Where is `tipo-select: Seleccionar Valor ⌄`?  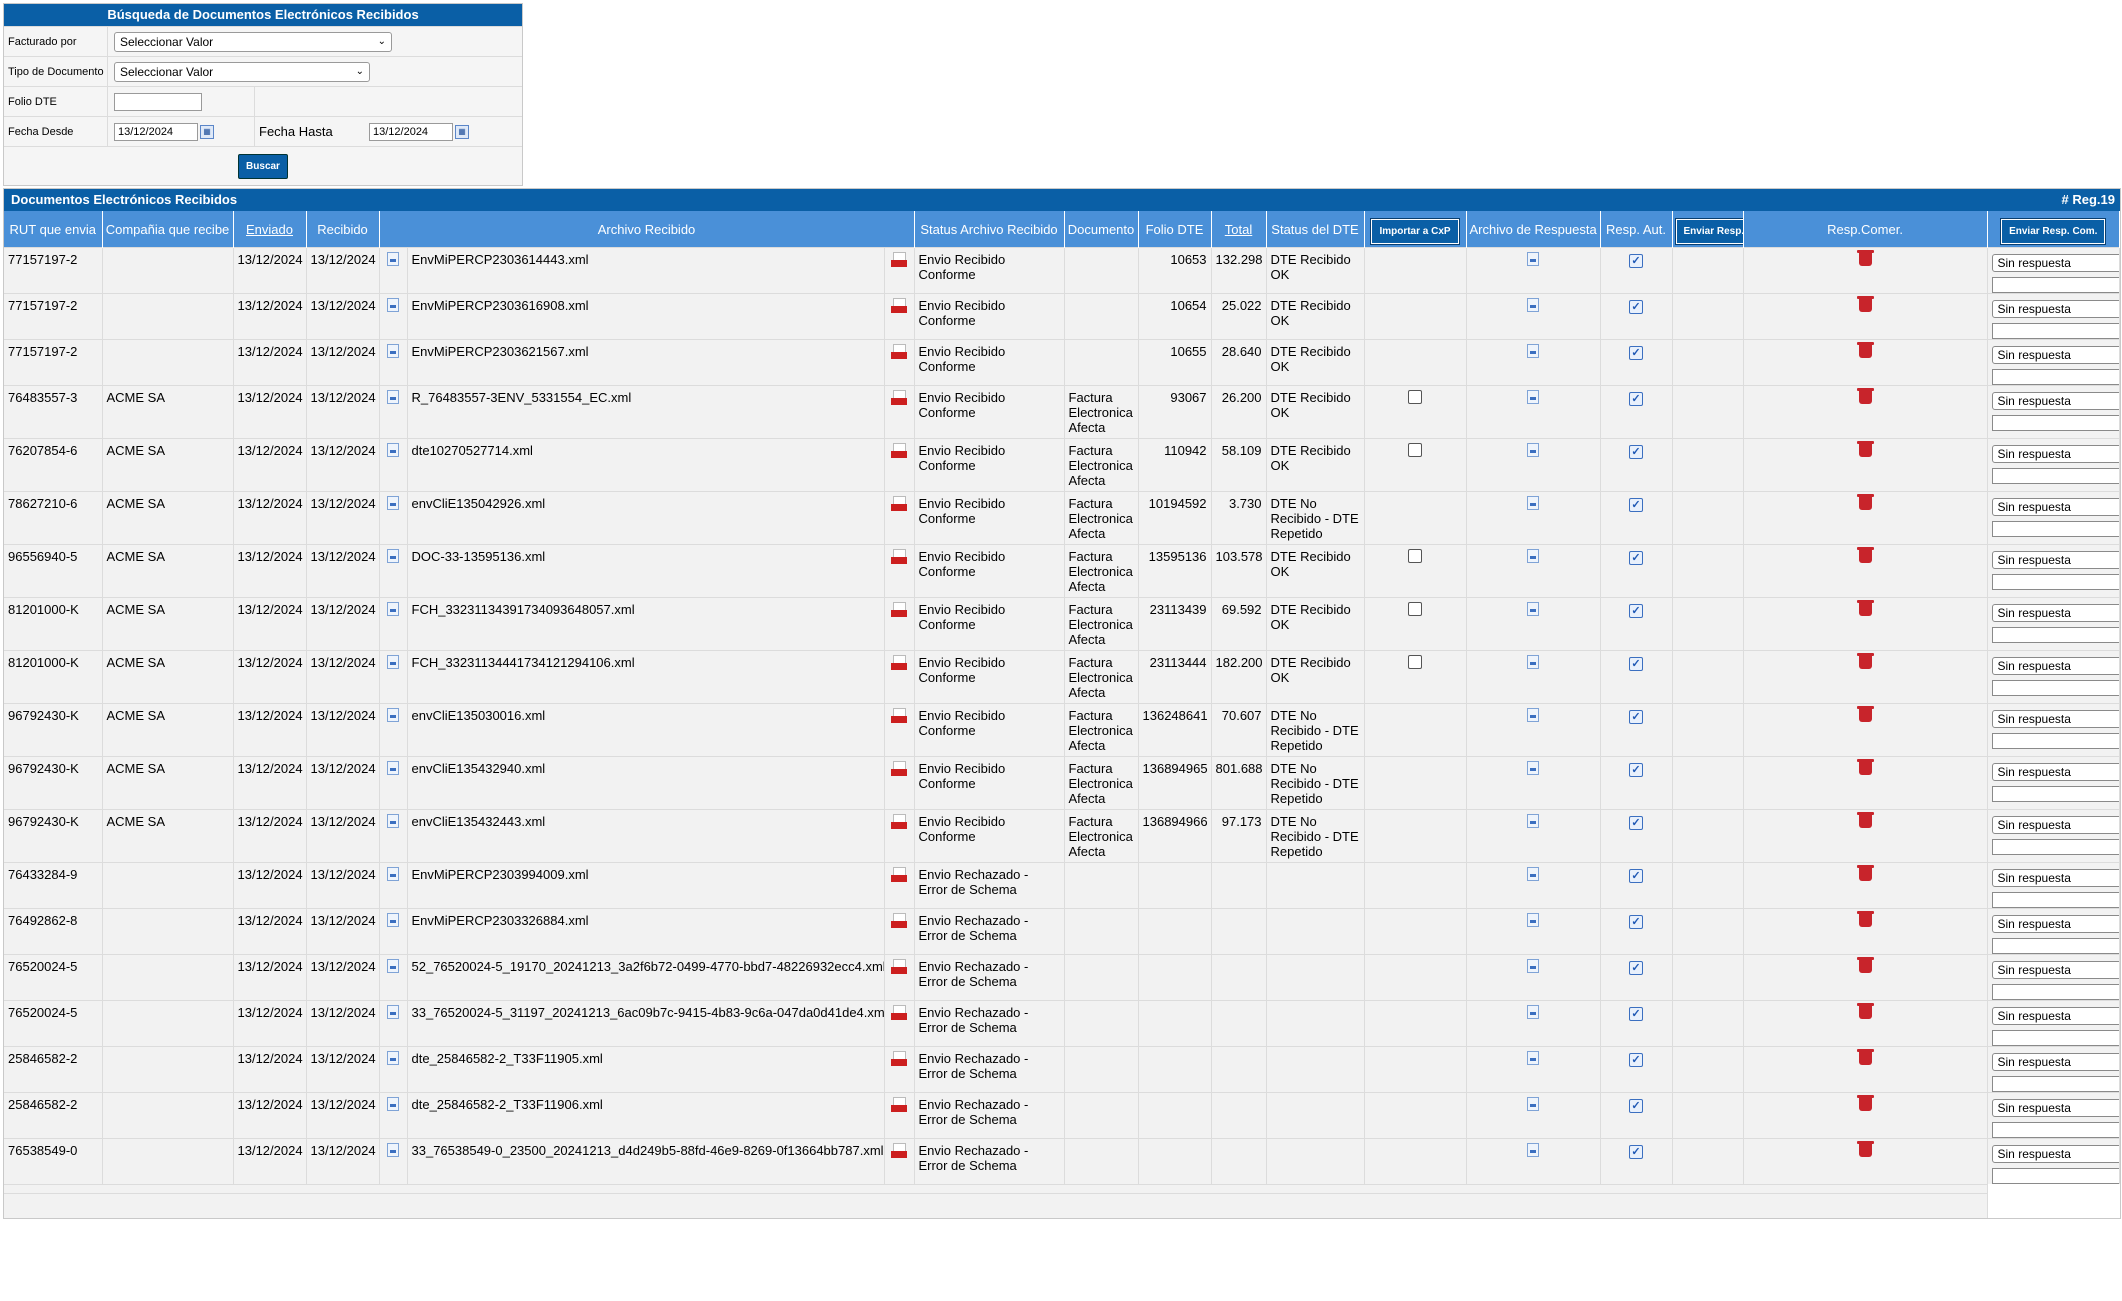 tipo-select: Seleccionar Valor ⌄ is located at coordinates (242, 71).